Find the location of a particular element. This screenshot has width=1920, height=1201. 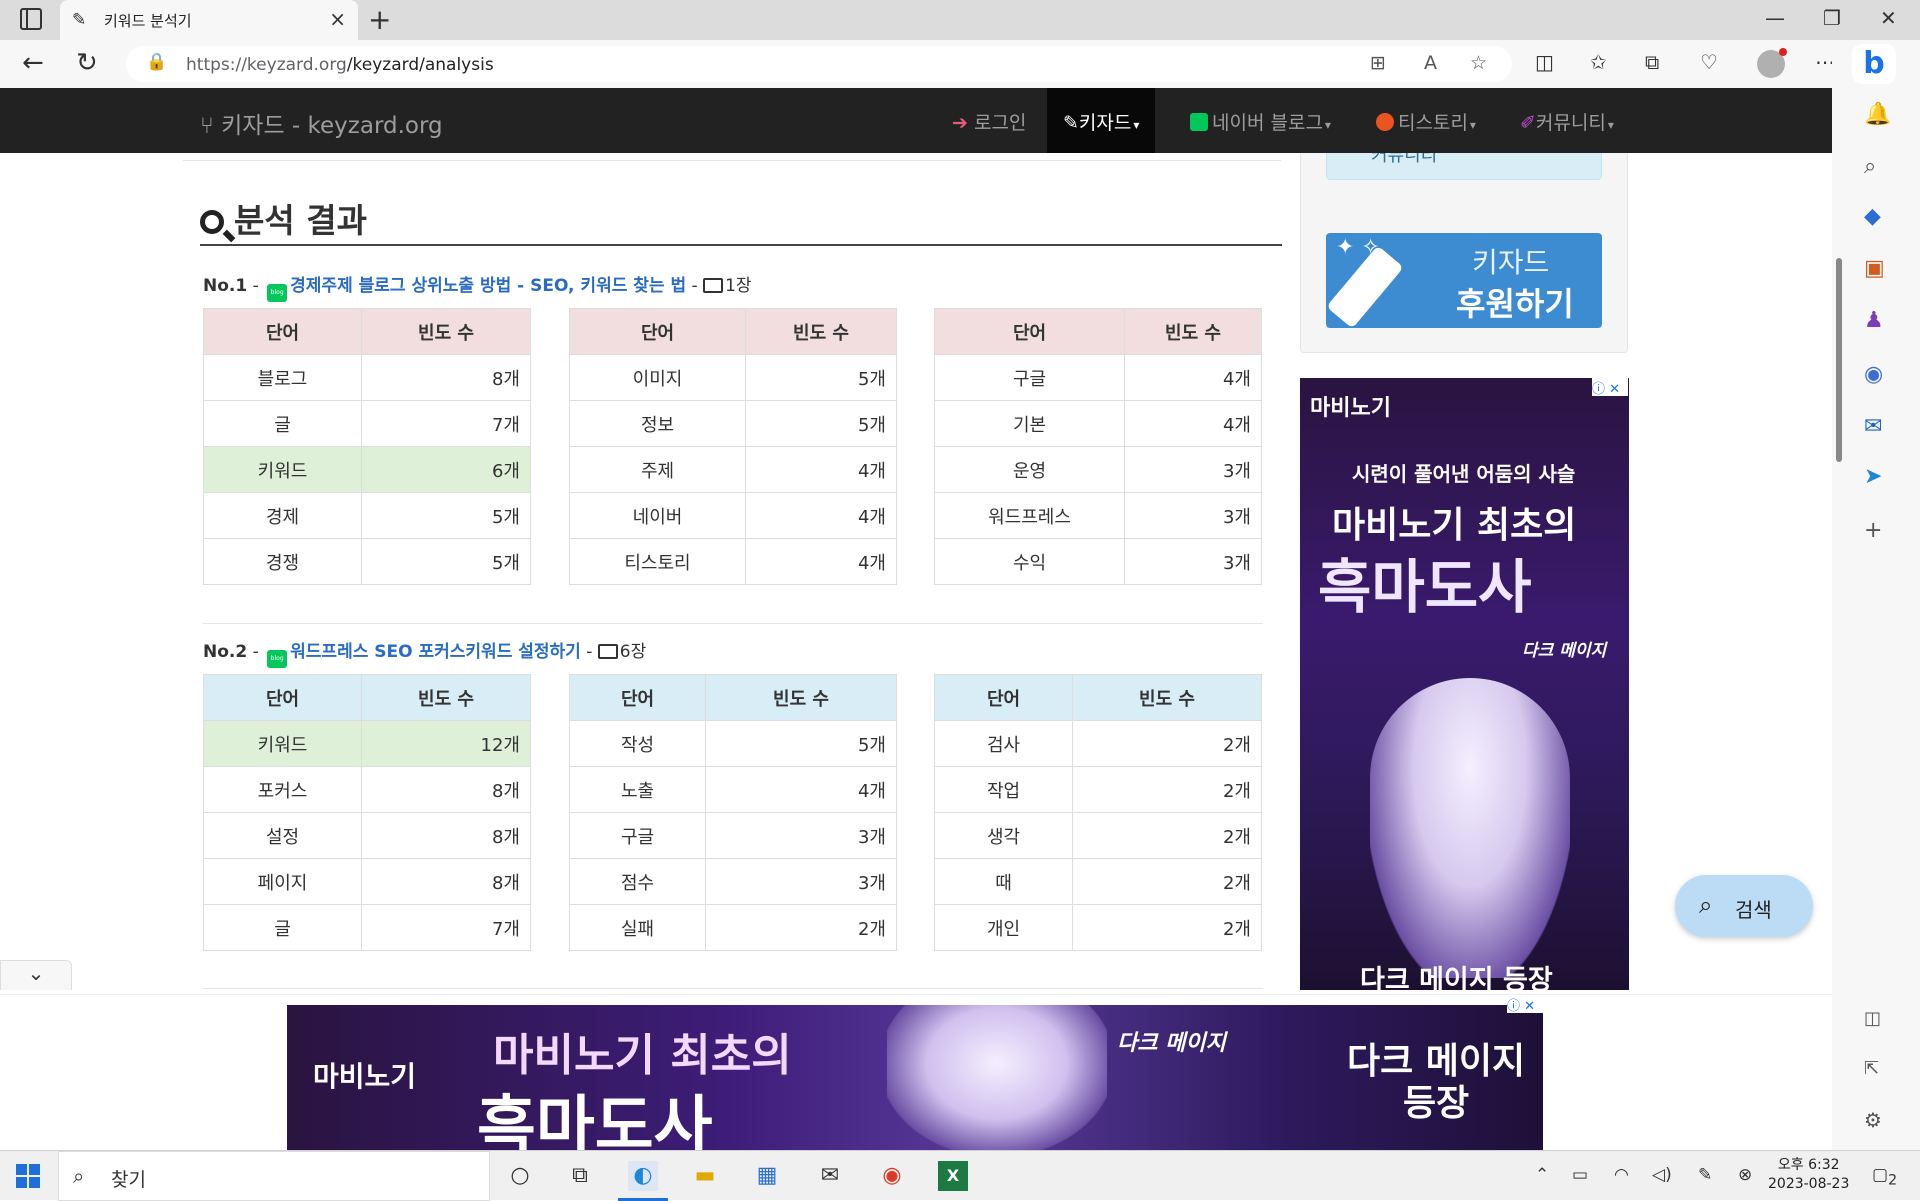

nav-login: ➔ 로그인 is located at coordinates (989, 121).